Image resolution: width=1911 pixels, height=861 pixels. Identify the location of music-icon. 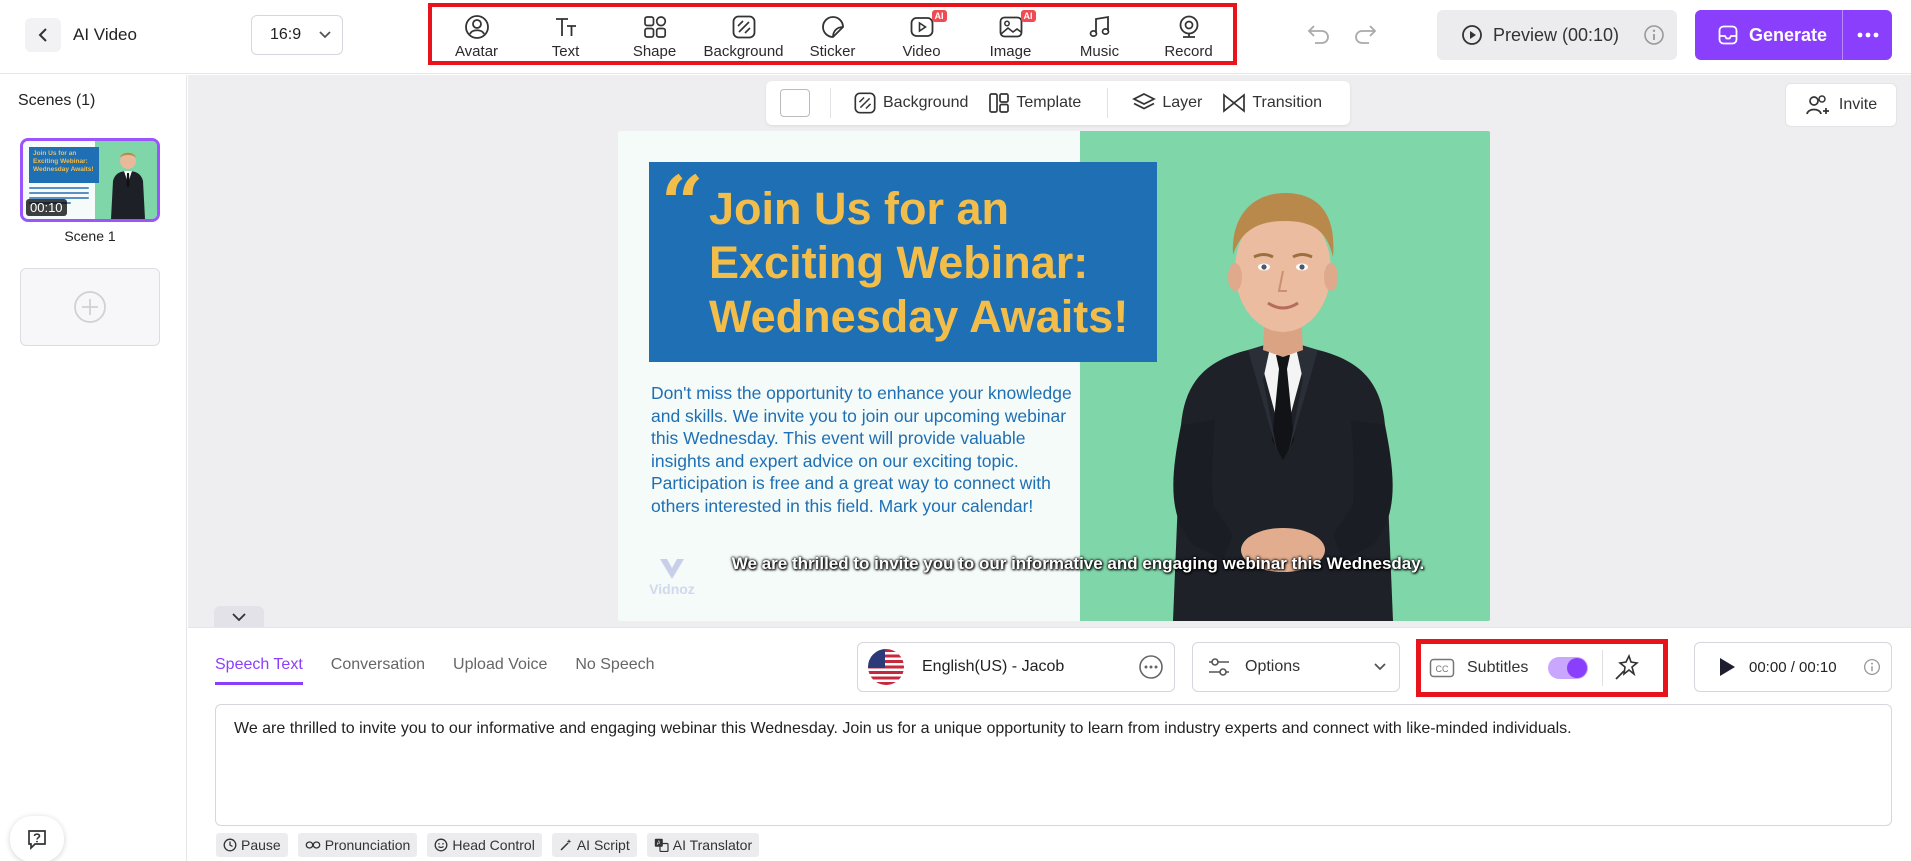
(1099, 26).